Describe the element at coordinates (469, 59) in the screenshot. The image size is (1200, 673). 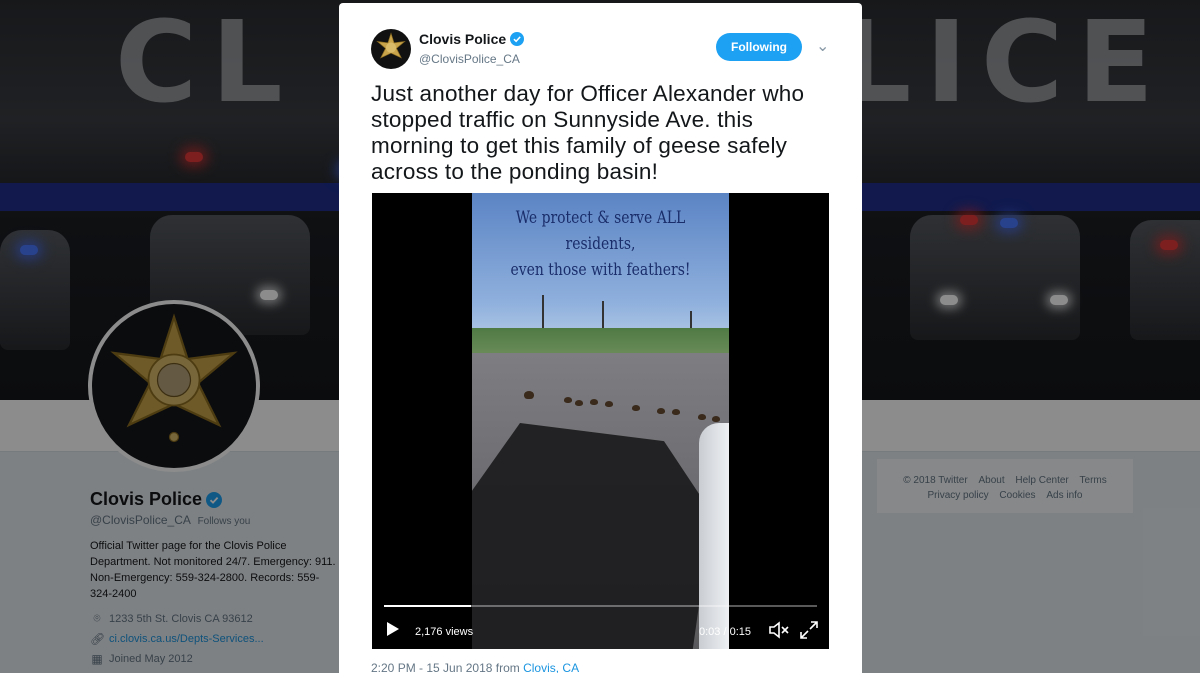
I see `tweet-author-handle: @ClovisPolice_CA` at that location.